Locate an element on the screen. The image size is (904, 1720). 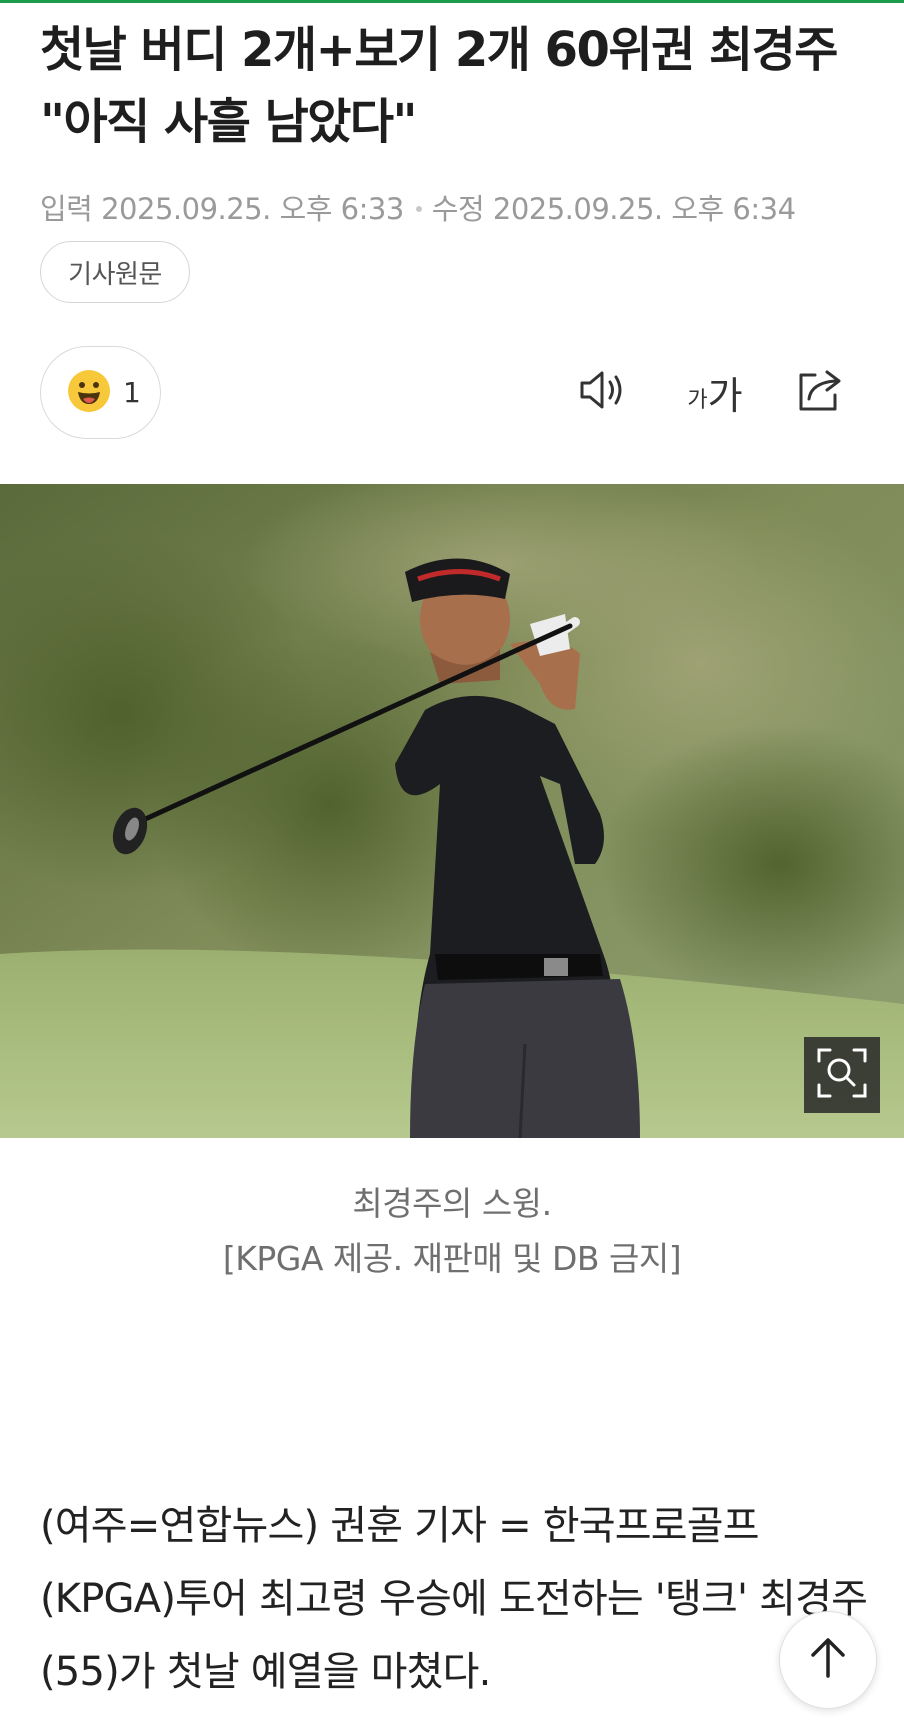
caption-line-2: [KPGA 제공. 재판매 및 DB 금지] is located at coordinates (452, 1258).